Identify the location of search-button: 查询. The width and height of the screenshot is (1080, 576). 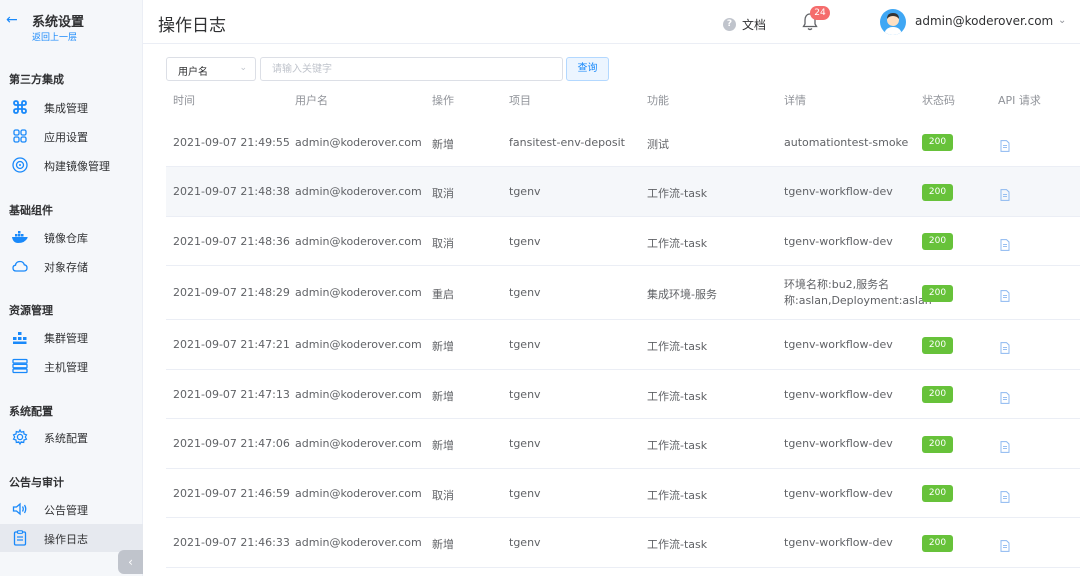
(587, 69).